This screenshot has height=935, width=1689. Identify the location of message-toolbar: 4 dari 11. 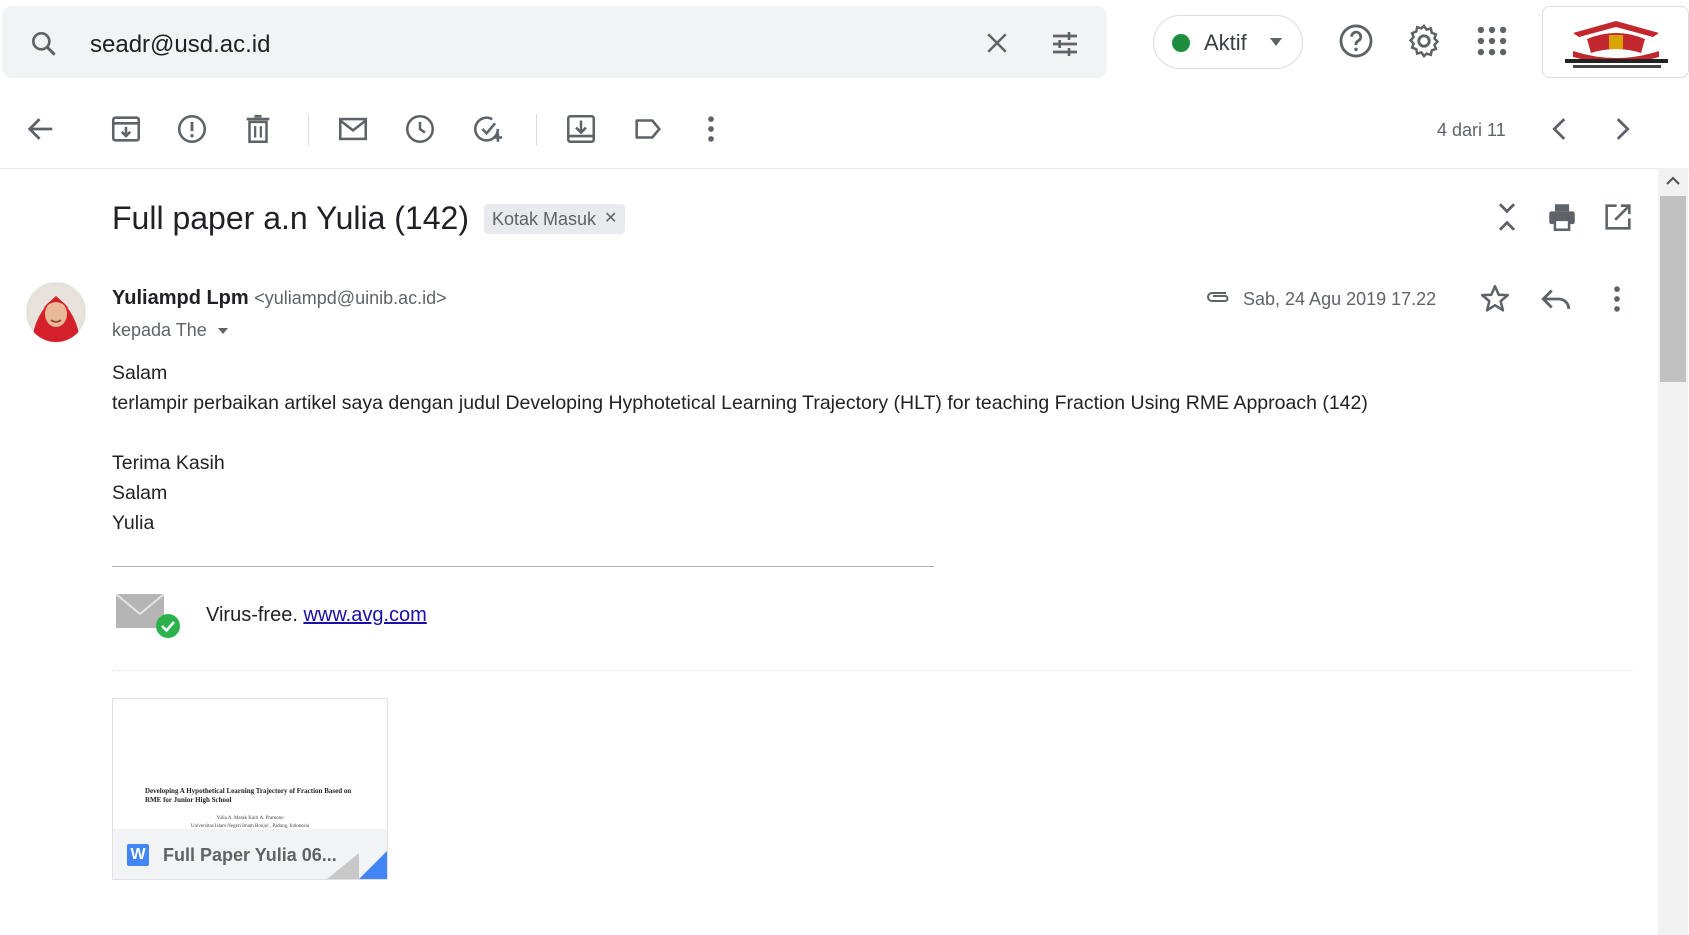
(844, 133).